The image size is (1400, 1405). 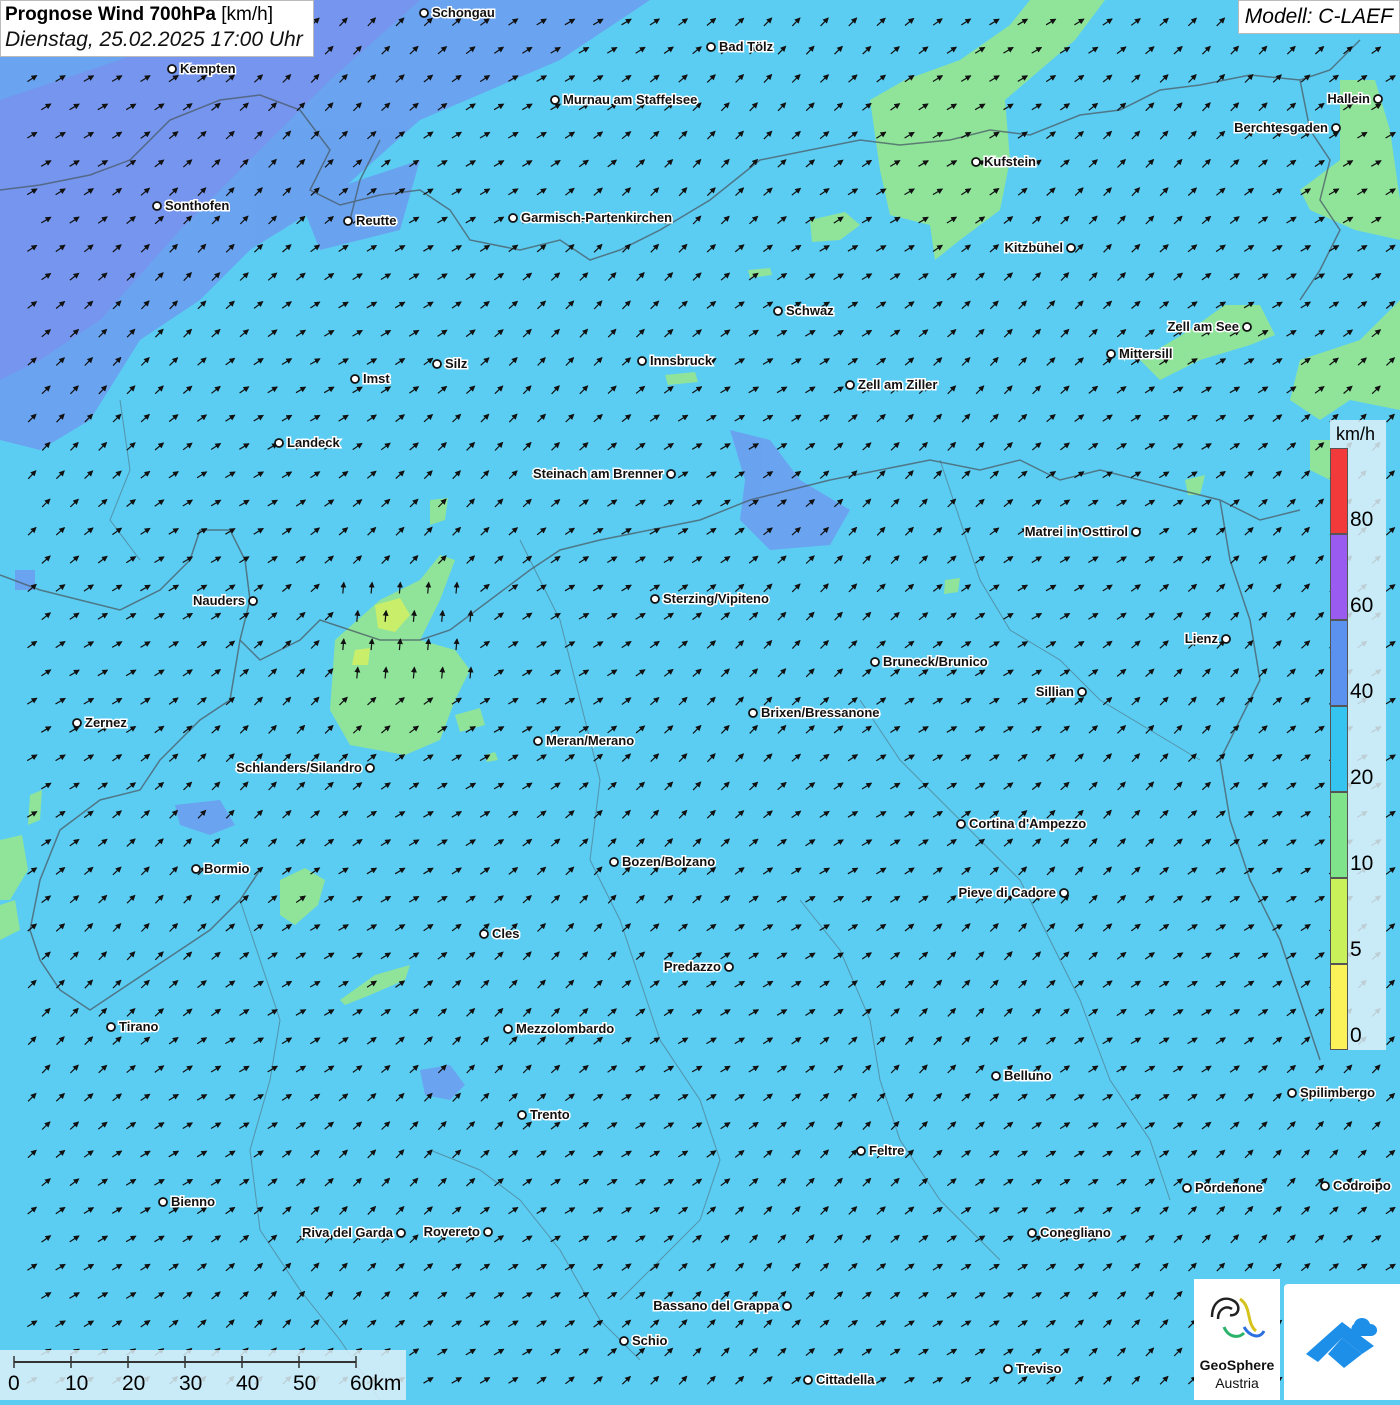 I want to click on city-marker: Zell am See, so click(x=1209, y=327).